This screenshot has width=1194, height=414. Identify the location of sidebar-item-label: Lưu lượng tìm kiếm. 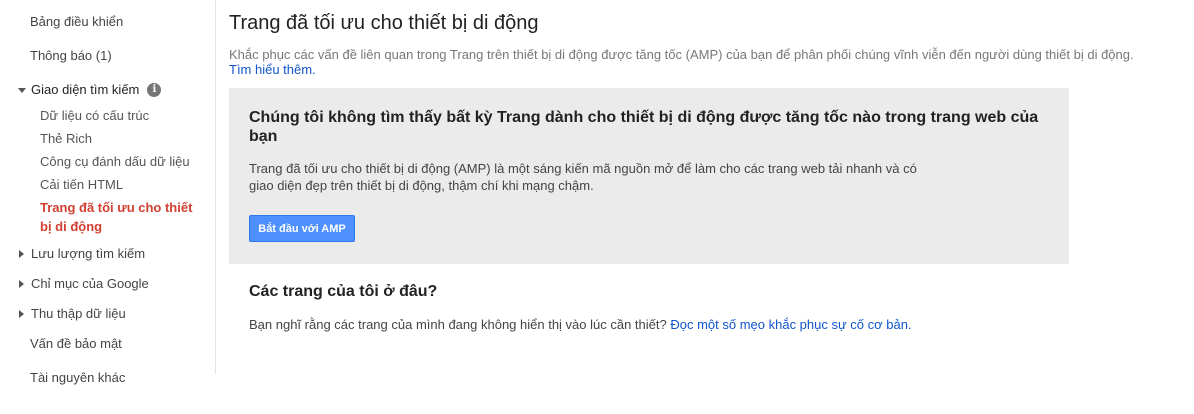
(88, 253).